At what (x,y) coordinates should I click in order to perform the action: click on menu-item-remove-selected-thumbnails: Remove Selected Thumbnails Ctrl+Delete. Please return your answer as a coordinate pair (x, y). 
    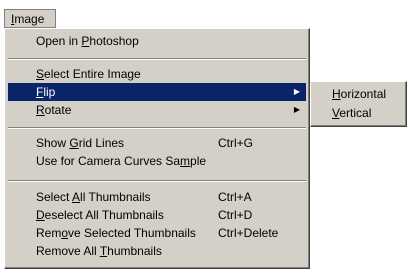
    Looking at the image, I should click on (157, 233).